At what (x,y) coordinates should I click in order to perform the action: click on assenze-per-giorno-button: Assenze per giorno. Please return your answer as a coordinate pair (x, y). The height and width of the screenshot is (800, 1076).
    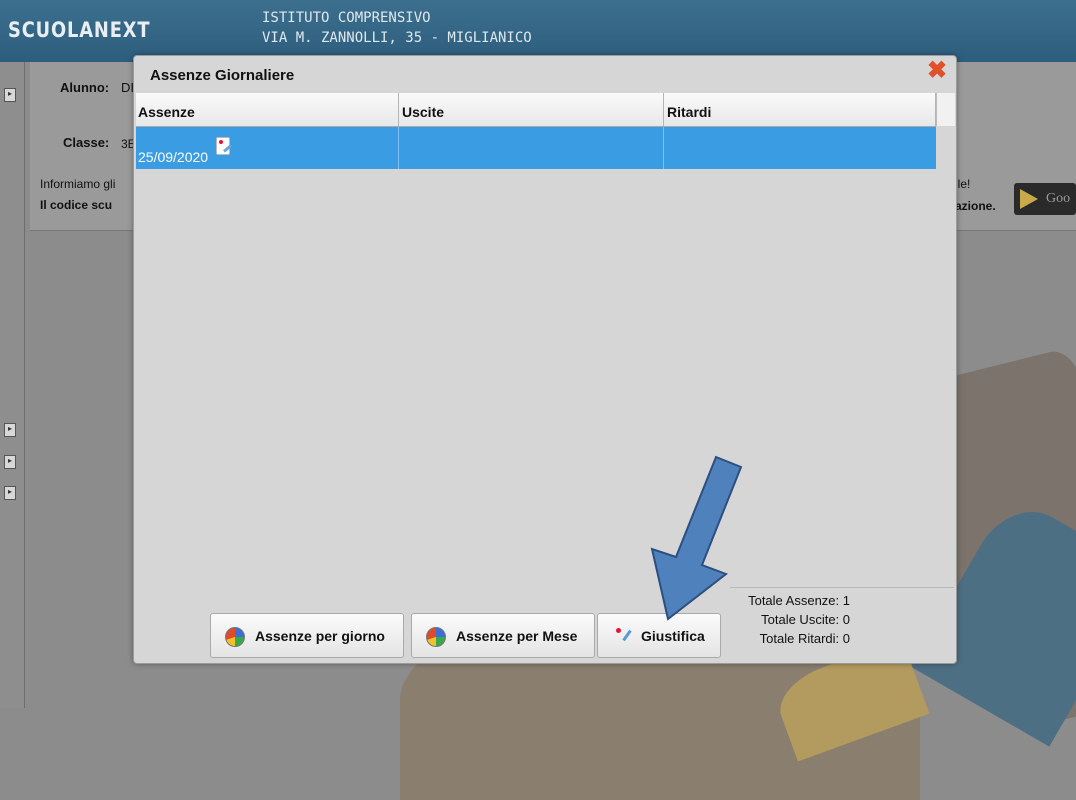
    Looking at the image, I should click on (307, 635).